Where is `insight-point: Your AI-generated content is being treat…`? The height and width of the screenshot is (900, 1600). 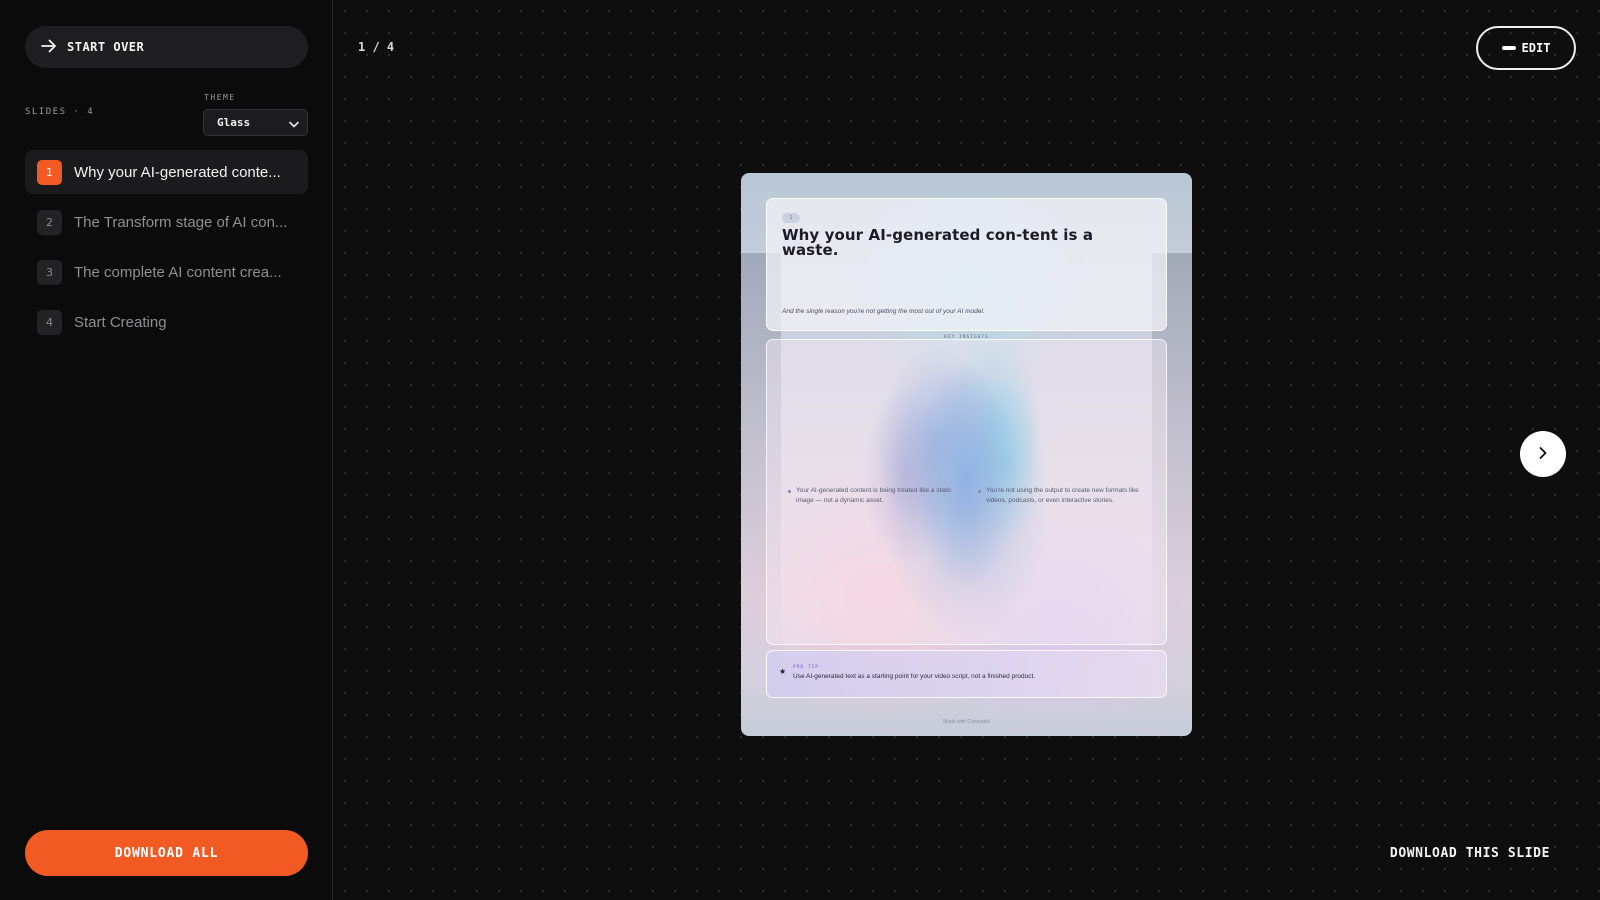
insight-point: Your AI-generated content is being treat… is located at coordinates (872, 496).